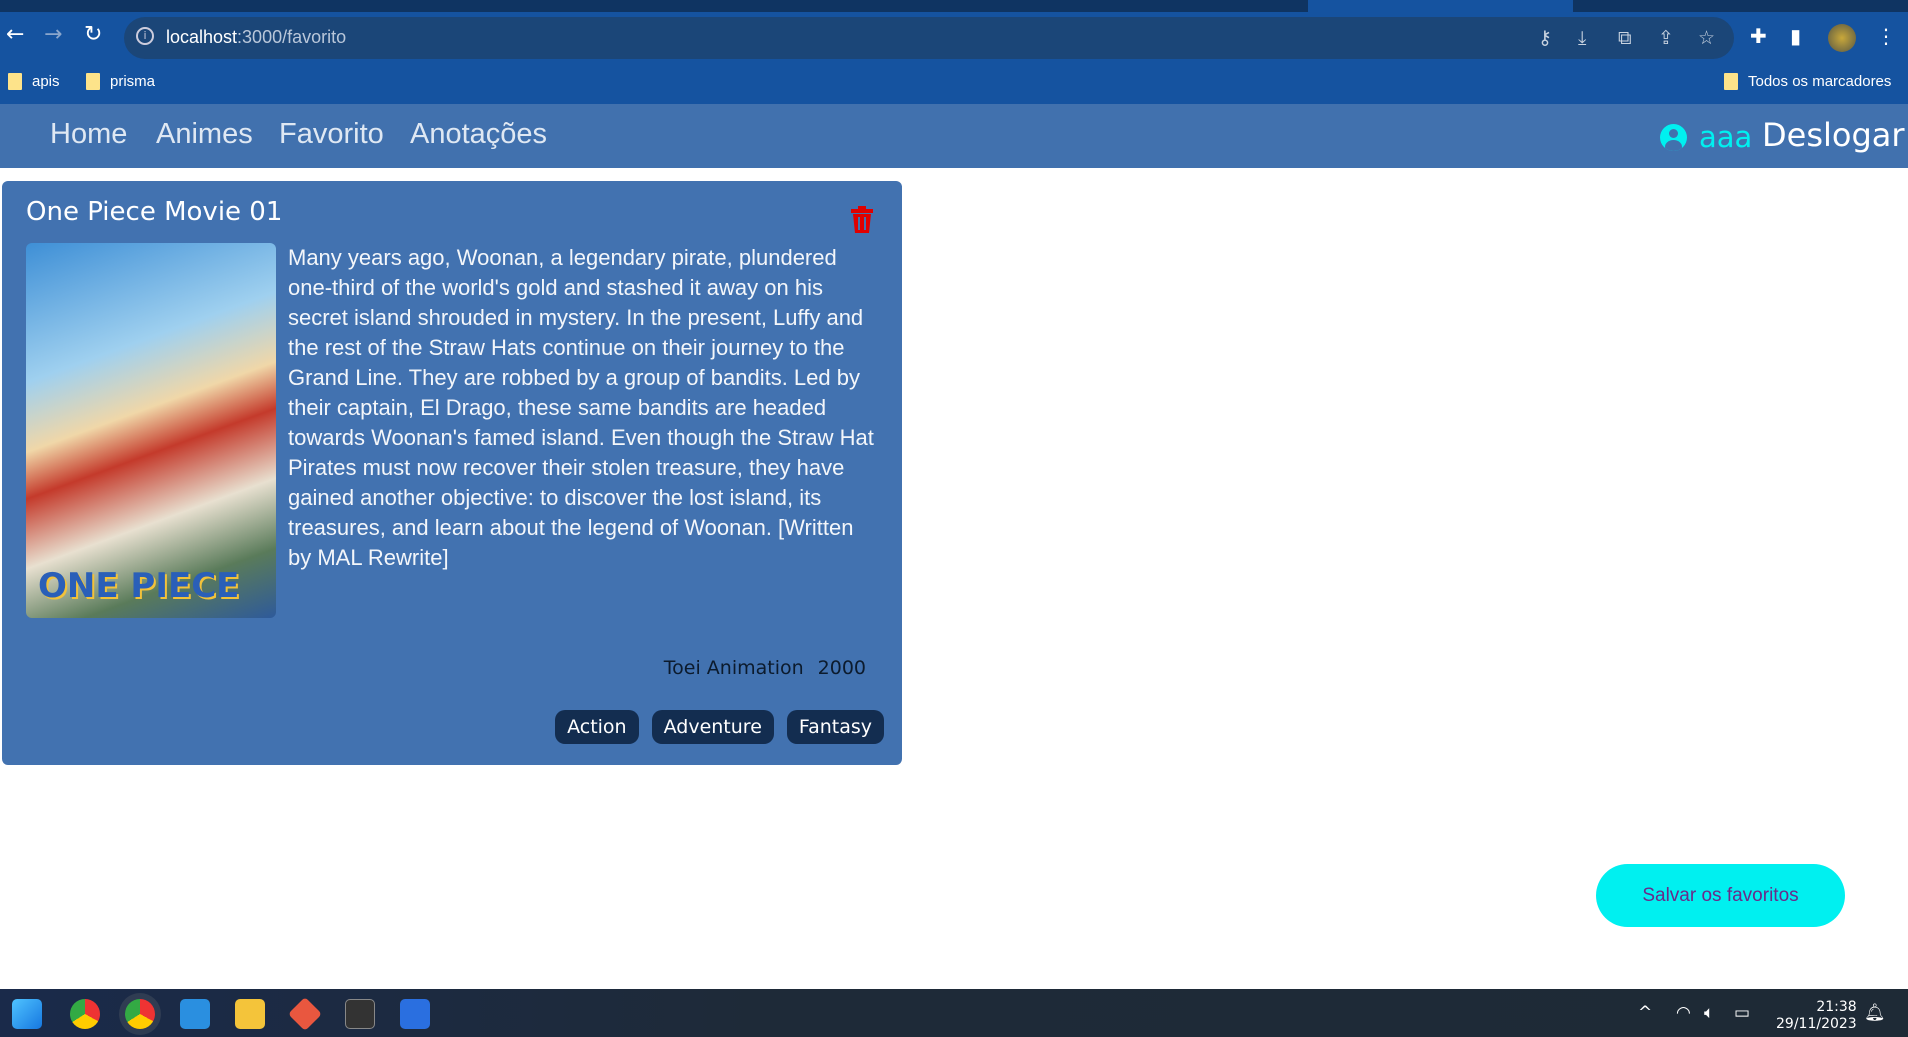 The image size is (1908, 1037). Describe the element at coordinates (133, 81) in the screenshot. I see `bookmark-label: prisma` at that location.